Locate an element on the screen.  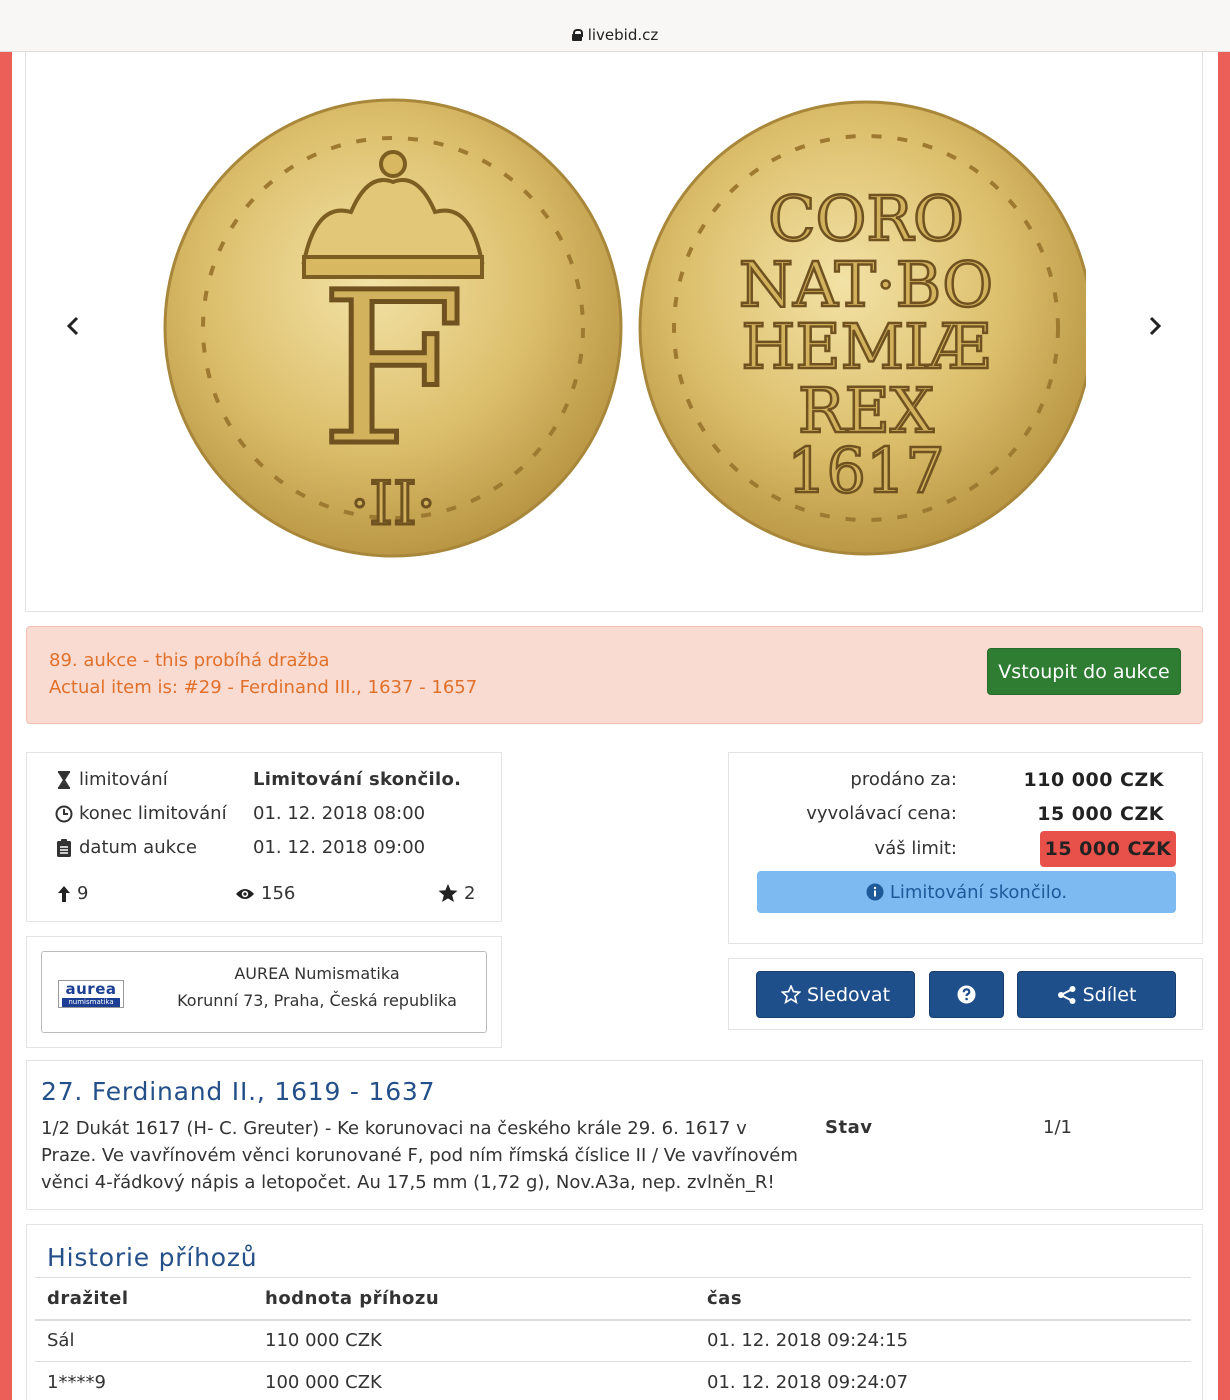
seller-logo: aurea numismatika is located at coordinates (91, 994).